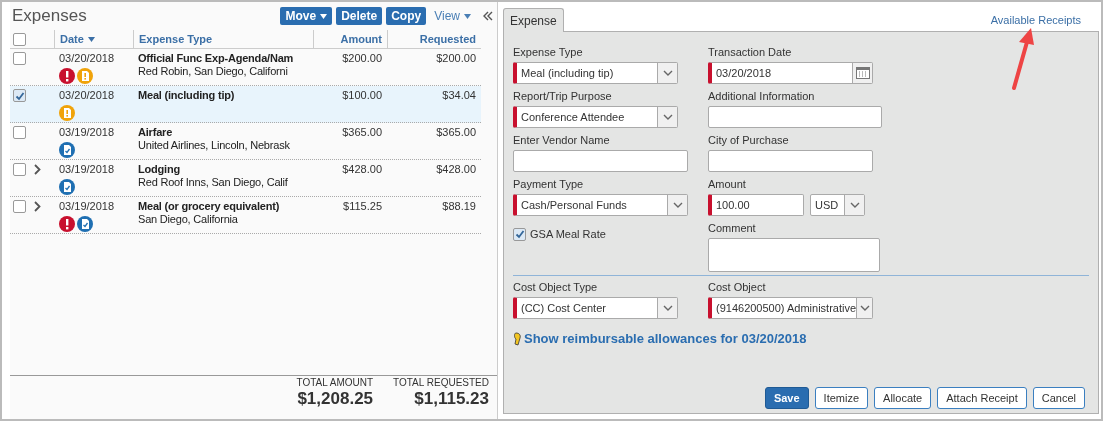  What do you see at coordinates (841, 398) in the screenshot?
I see `action-button: Itemize` at bounding box center [841, 398].